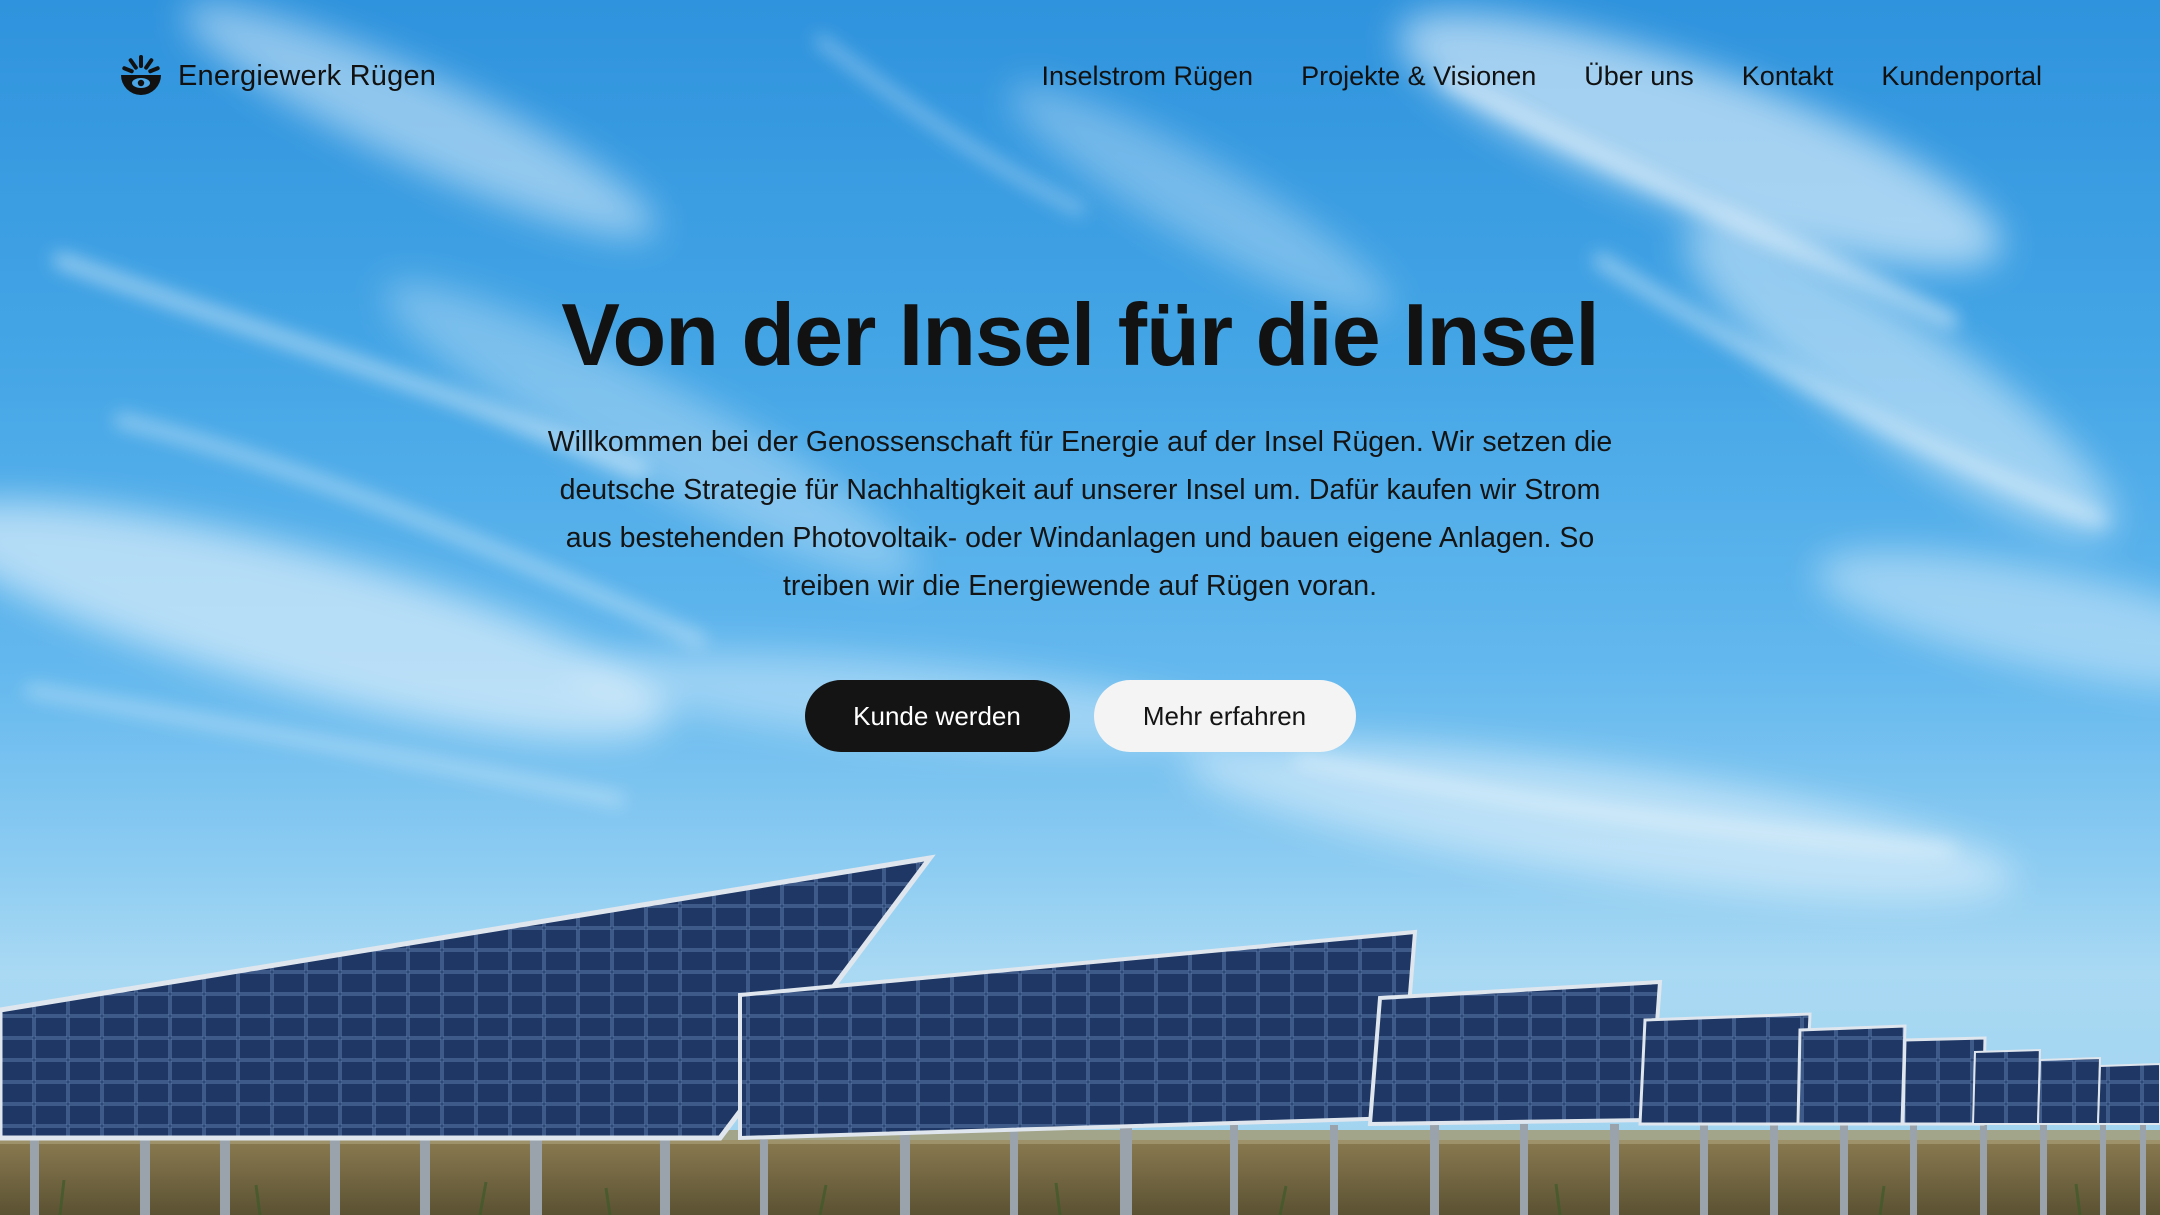 Image resolution: width=2160 pixels, height=1215 pixels. Describe the element at coordinates (1224, 716) in the screenshot. I see `learn-more-button: Mehr erfahren` at that location.